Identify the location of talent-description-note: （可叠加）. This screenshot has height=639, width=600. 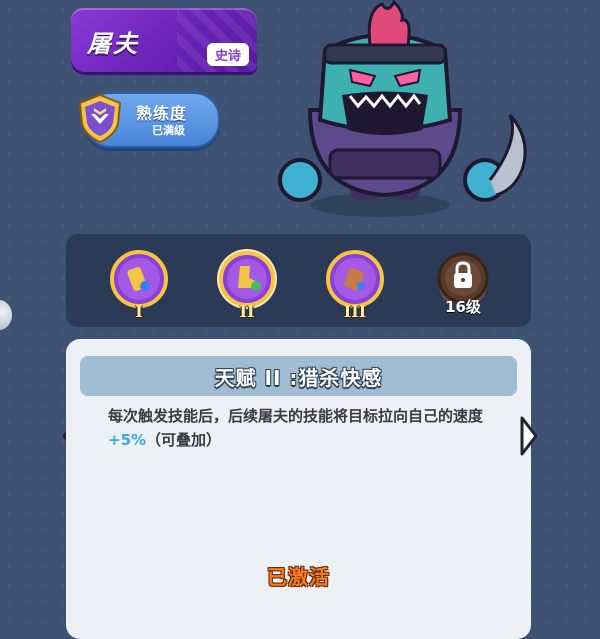
(184, 440).